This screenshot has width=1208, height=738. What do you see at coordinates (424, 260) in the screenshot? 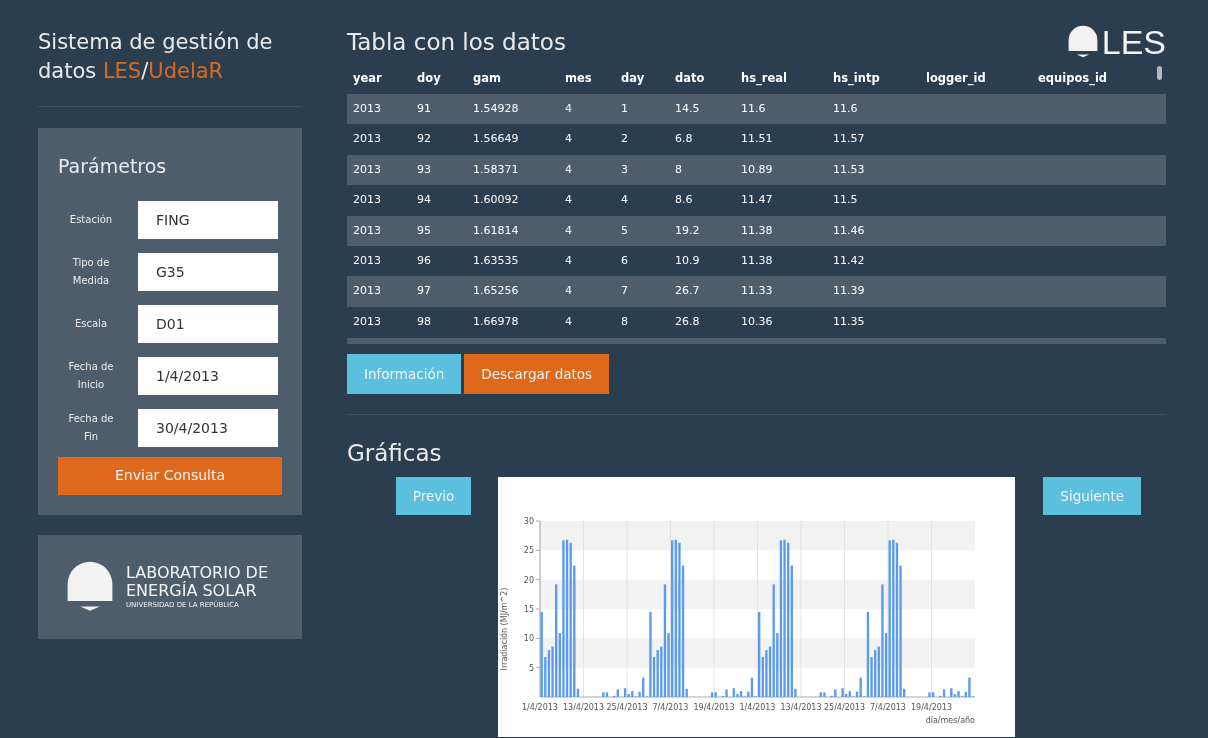
I see `table-cell-text: 96` at bounding box center [424, 260].